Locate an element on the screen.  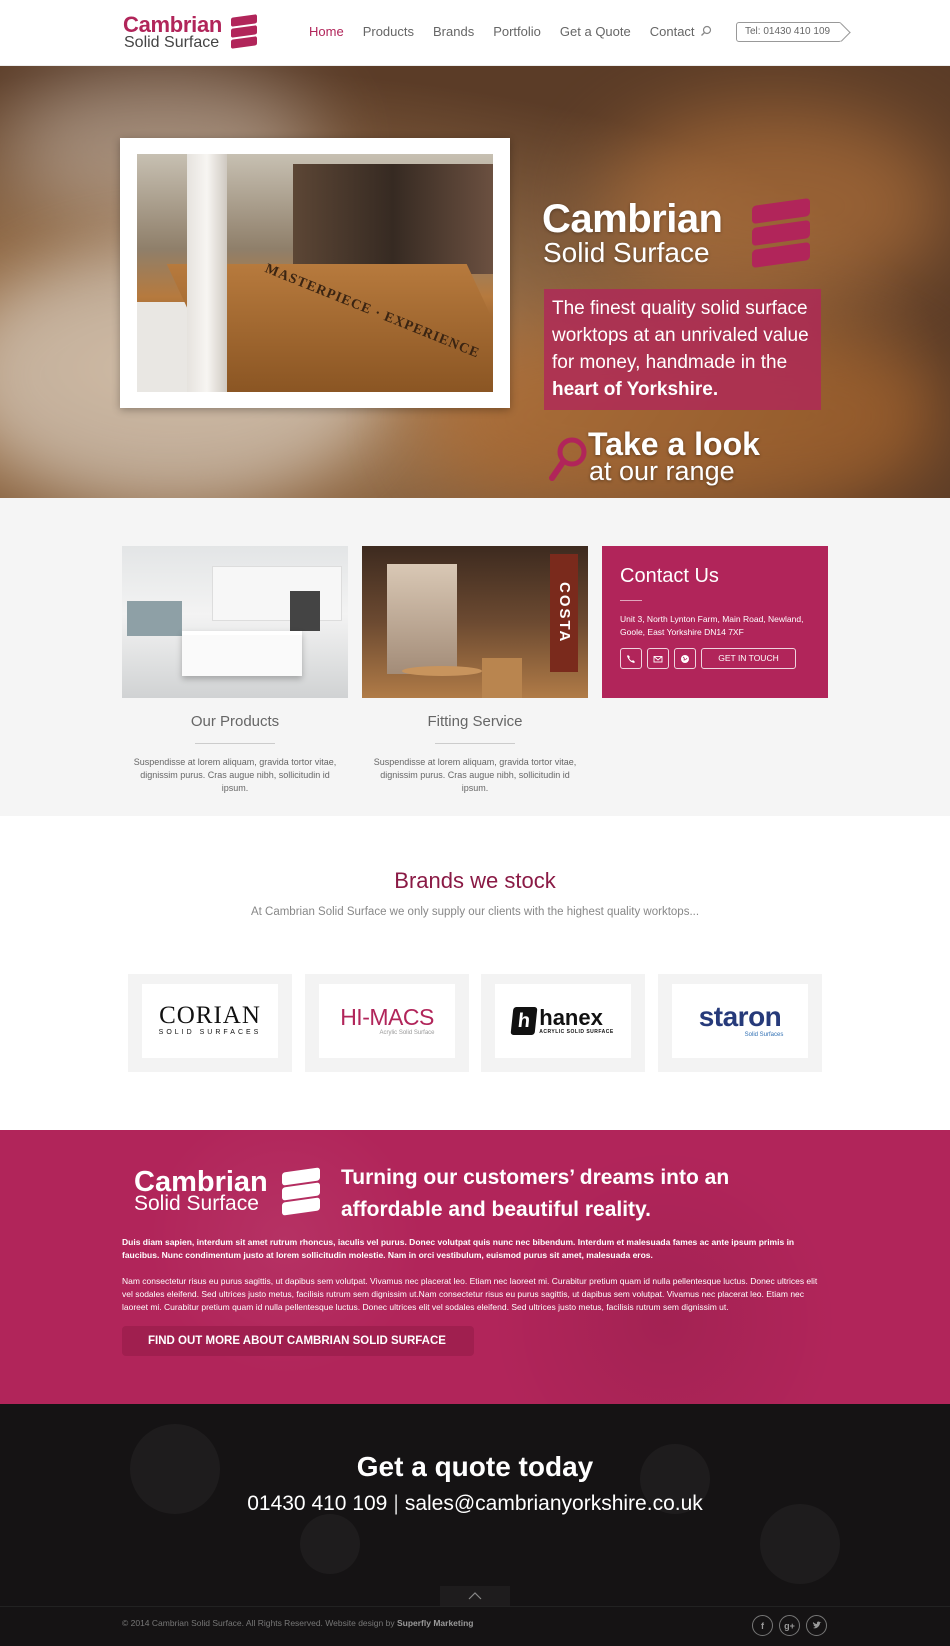
hanex-logo: h hanex ACRYLIC SOLID SURFACE is located at coordinates (563, 1021).